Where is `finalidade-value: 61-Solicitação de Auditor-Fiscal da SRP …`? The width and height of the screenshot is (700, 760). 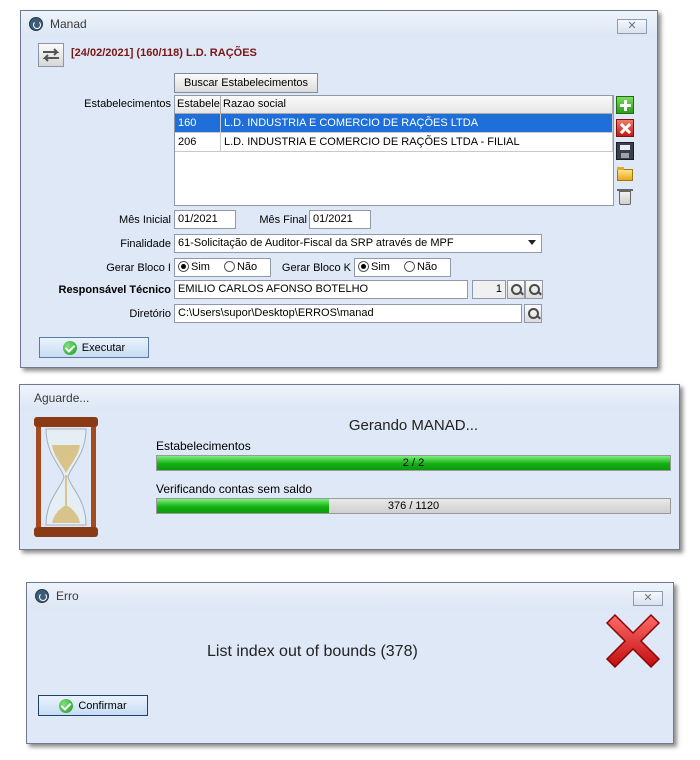 finalidade-value: 61-Solicitação de Auditor-Fiscal da SRP … is located at coordinates (316, 243).